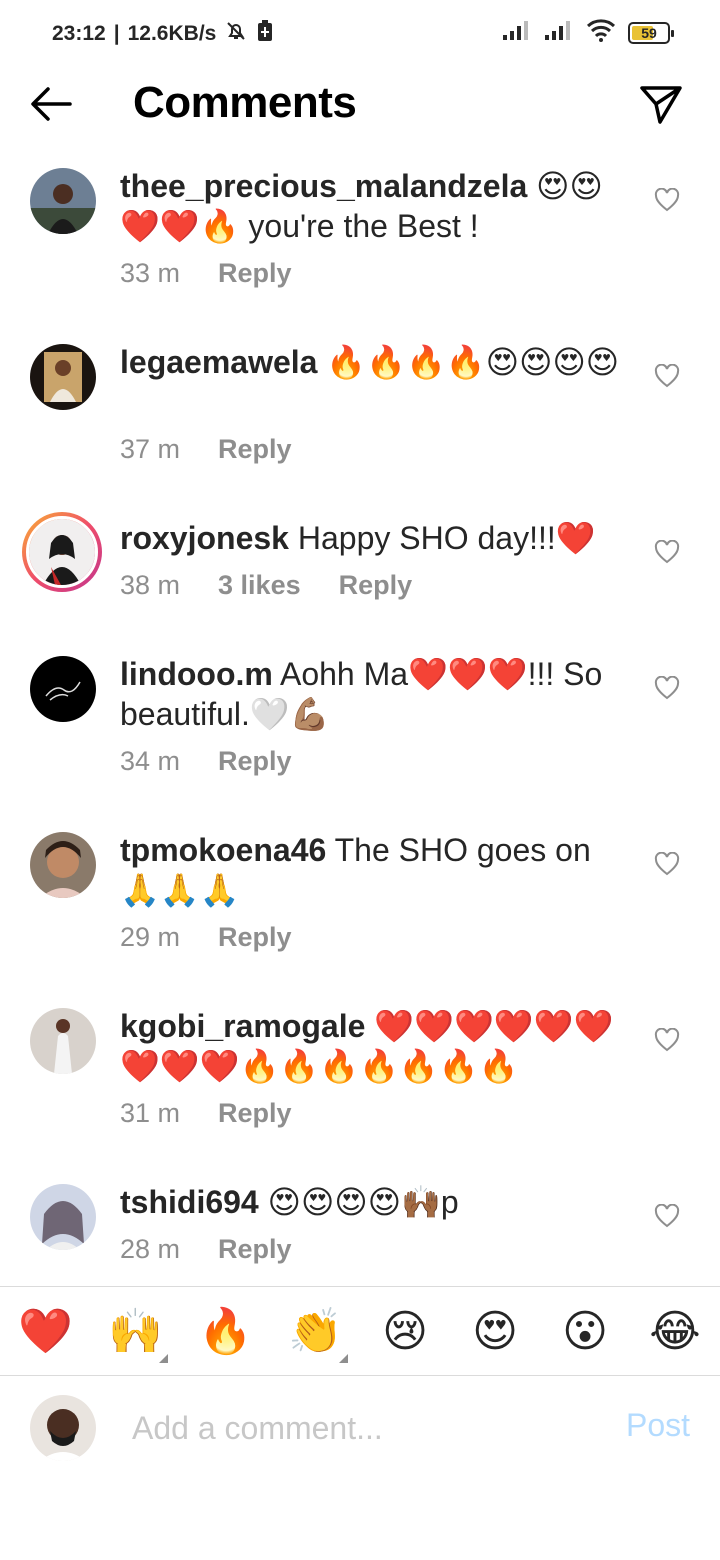  Describe the element at coordinates (473, 362) in the screenshot. I see `comment-text: 🔥🔥🔥🔥😍😍😍😍` at that location.